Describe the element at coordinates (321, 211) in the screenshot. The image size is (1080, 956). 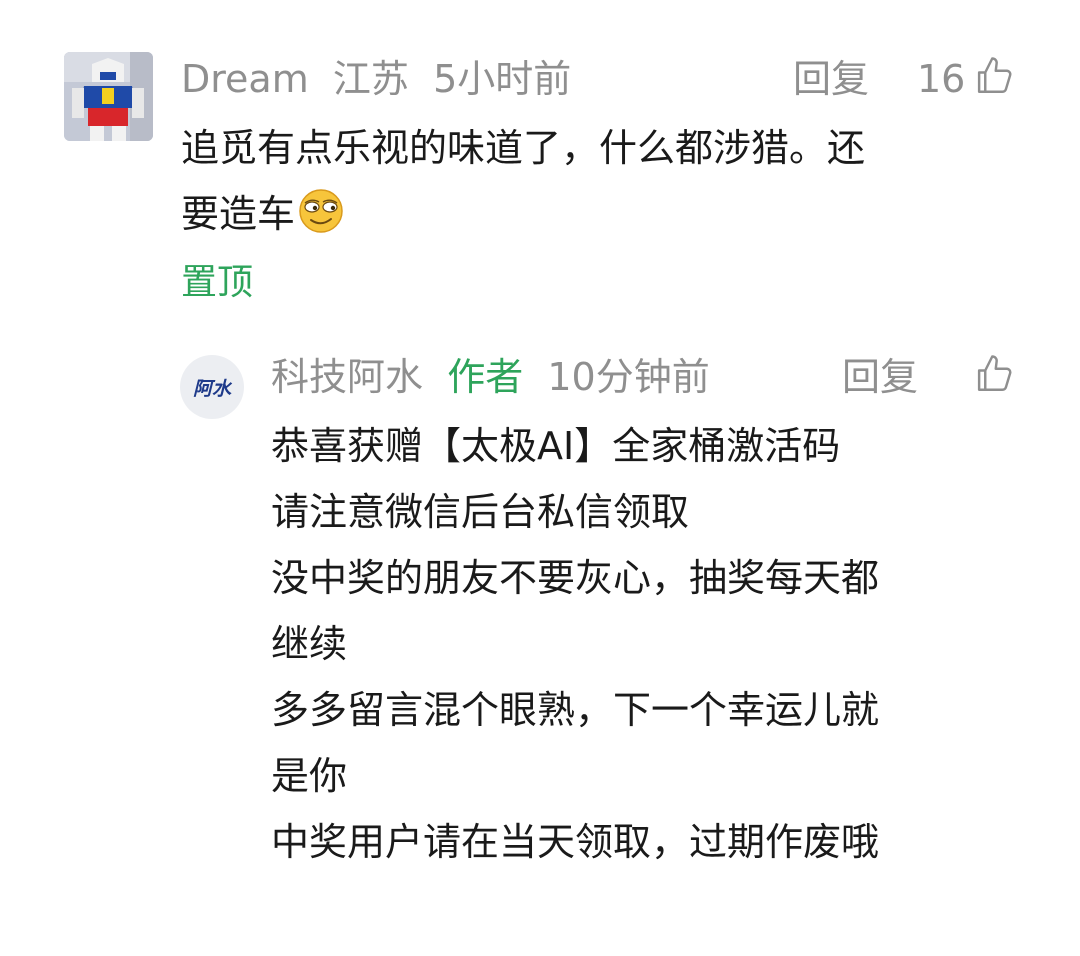
I see `smirk-emoji-icon` at that location.